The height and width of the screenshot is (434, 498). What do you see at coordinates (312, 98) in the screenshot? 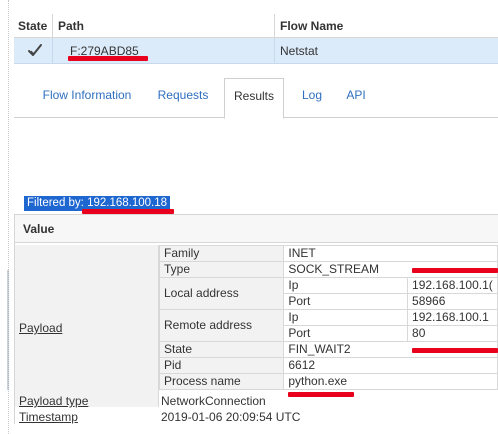
I see `tab-log: Log` at bounding box center [312, 98].